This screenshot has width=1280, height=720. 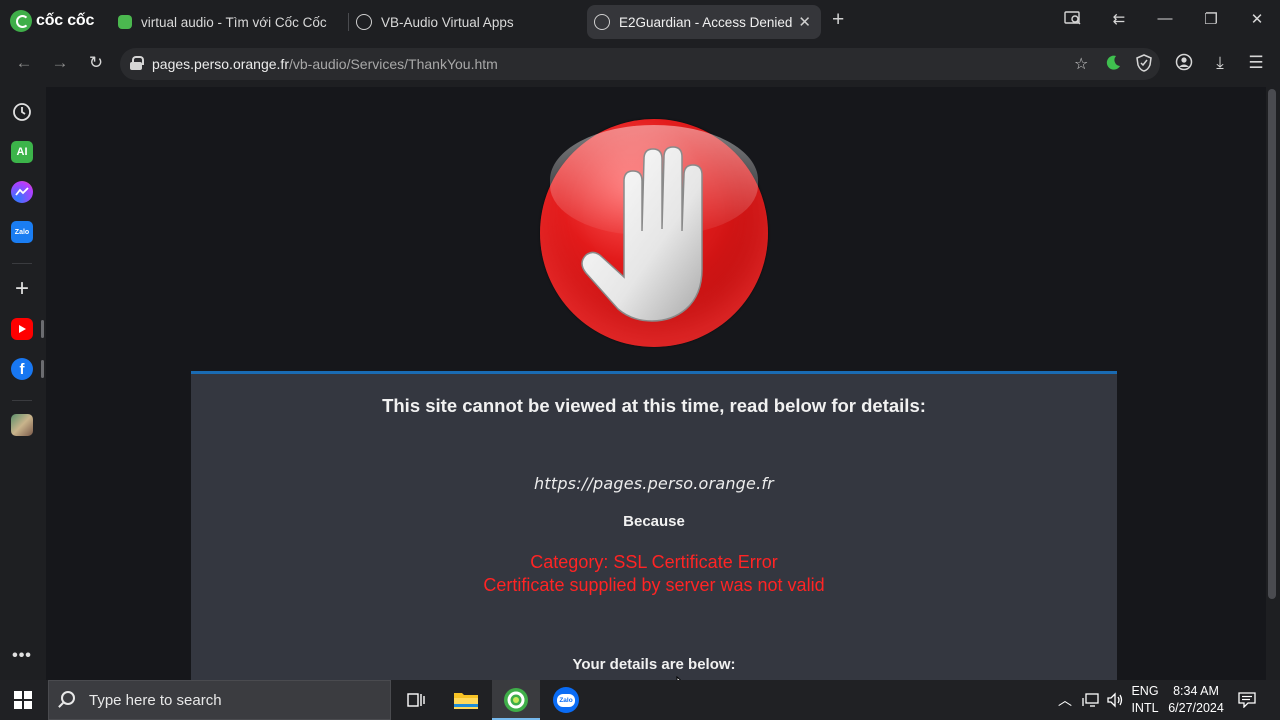 I want to click on back-to-last-tab-icon: ⇇, so click(x=1119, y=19).